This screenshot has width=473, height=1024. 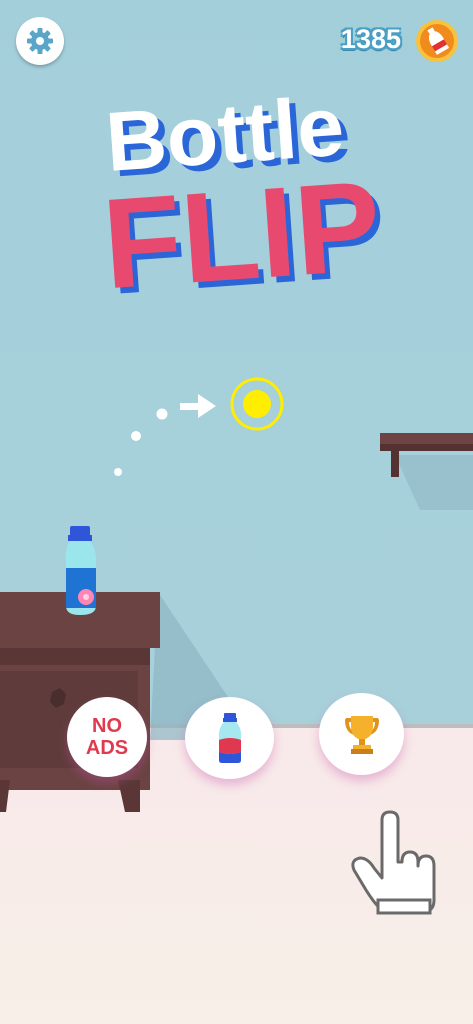 I want to click on coin-bottle-icon, so click(x=437, y=41).